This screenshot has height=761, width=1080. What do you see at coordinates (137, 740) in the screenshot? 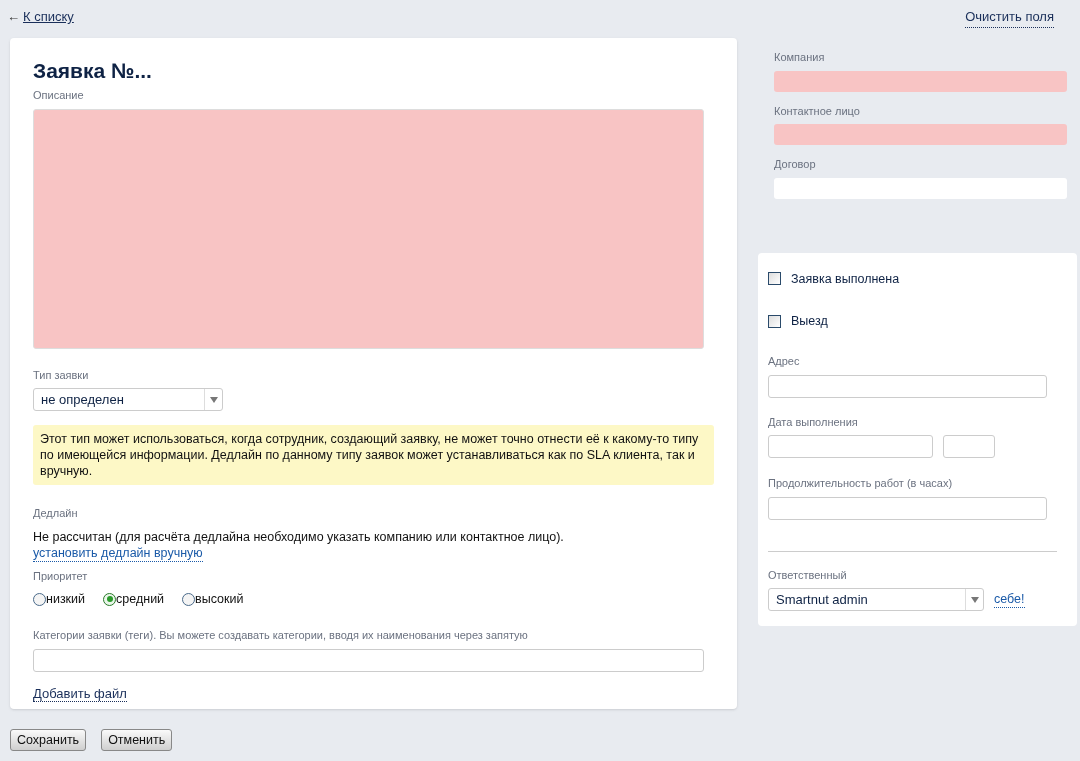
I see `form-button: Отменить` at bounding box center [137, 740].